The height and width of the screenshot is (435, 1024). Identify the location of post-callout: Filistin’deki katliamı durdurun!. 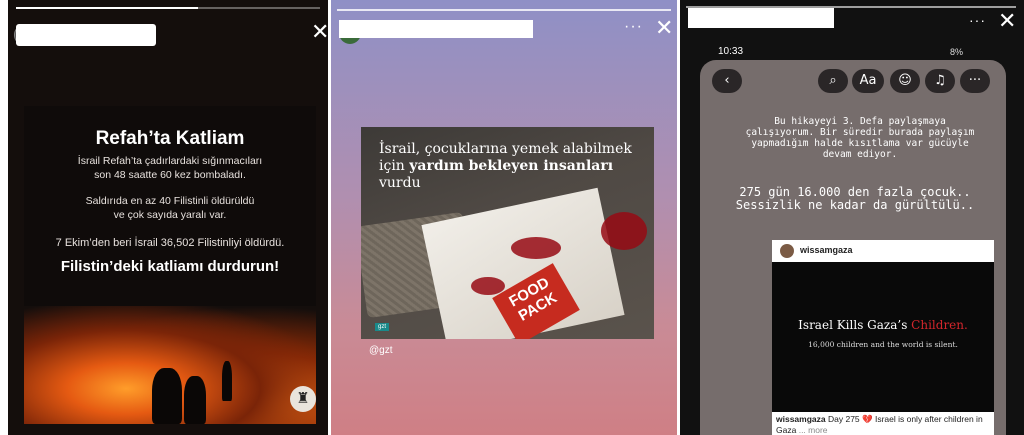
(170, 266).